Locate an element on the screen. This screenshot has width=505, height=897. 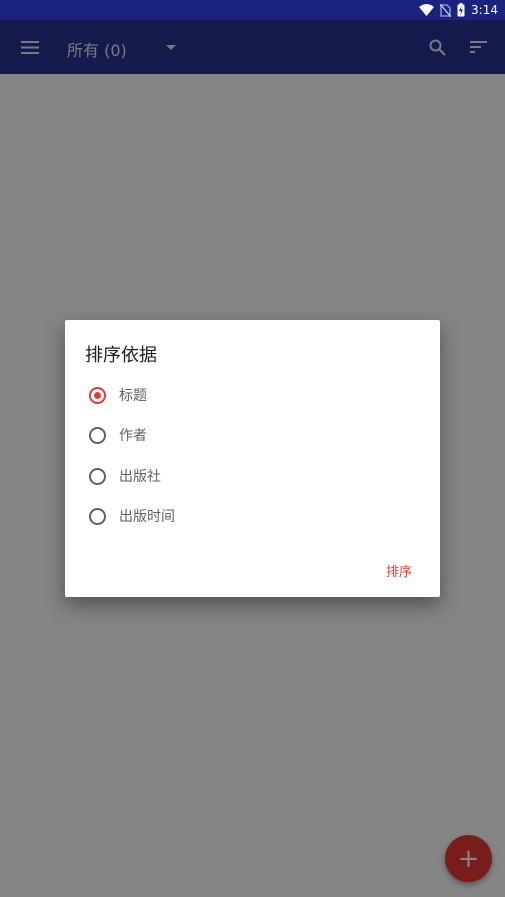
battery-charging-icon is located at coordinates (461, 10).